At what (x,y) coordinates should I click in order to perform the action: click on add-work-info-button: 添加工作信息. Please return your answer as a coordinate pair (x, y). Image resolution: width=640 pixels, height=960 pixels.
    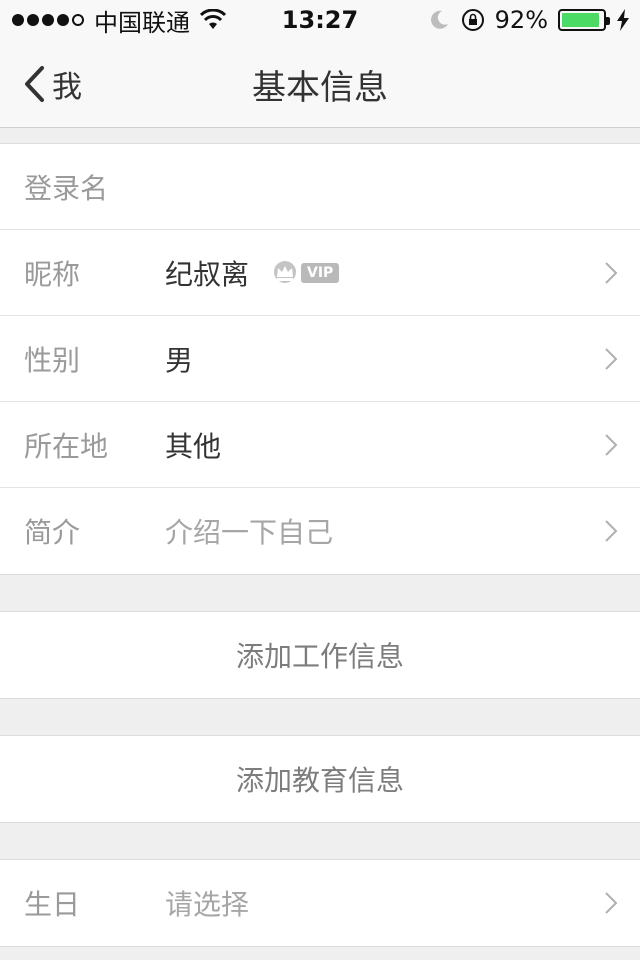
    Looking at the image, I should click on (320, 655).